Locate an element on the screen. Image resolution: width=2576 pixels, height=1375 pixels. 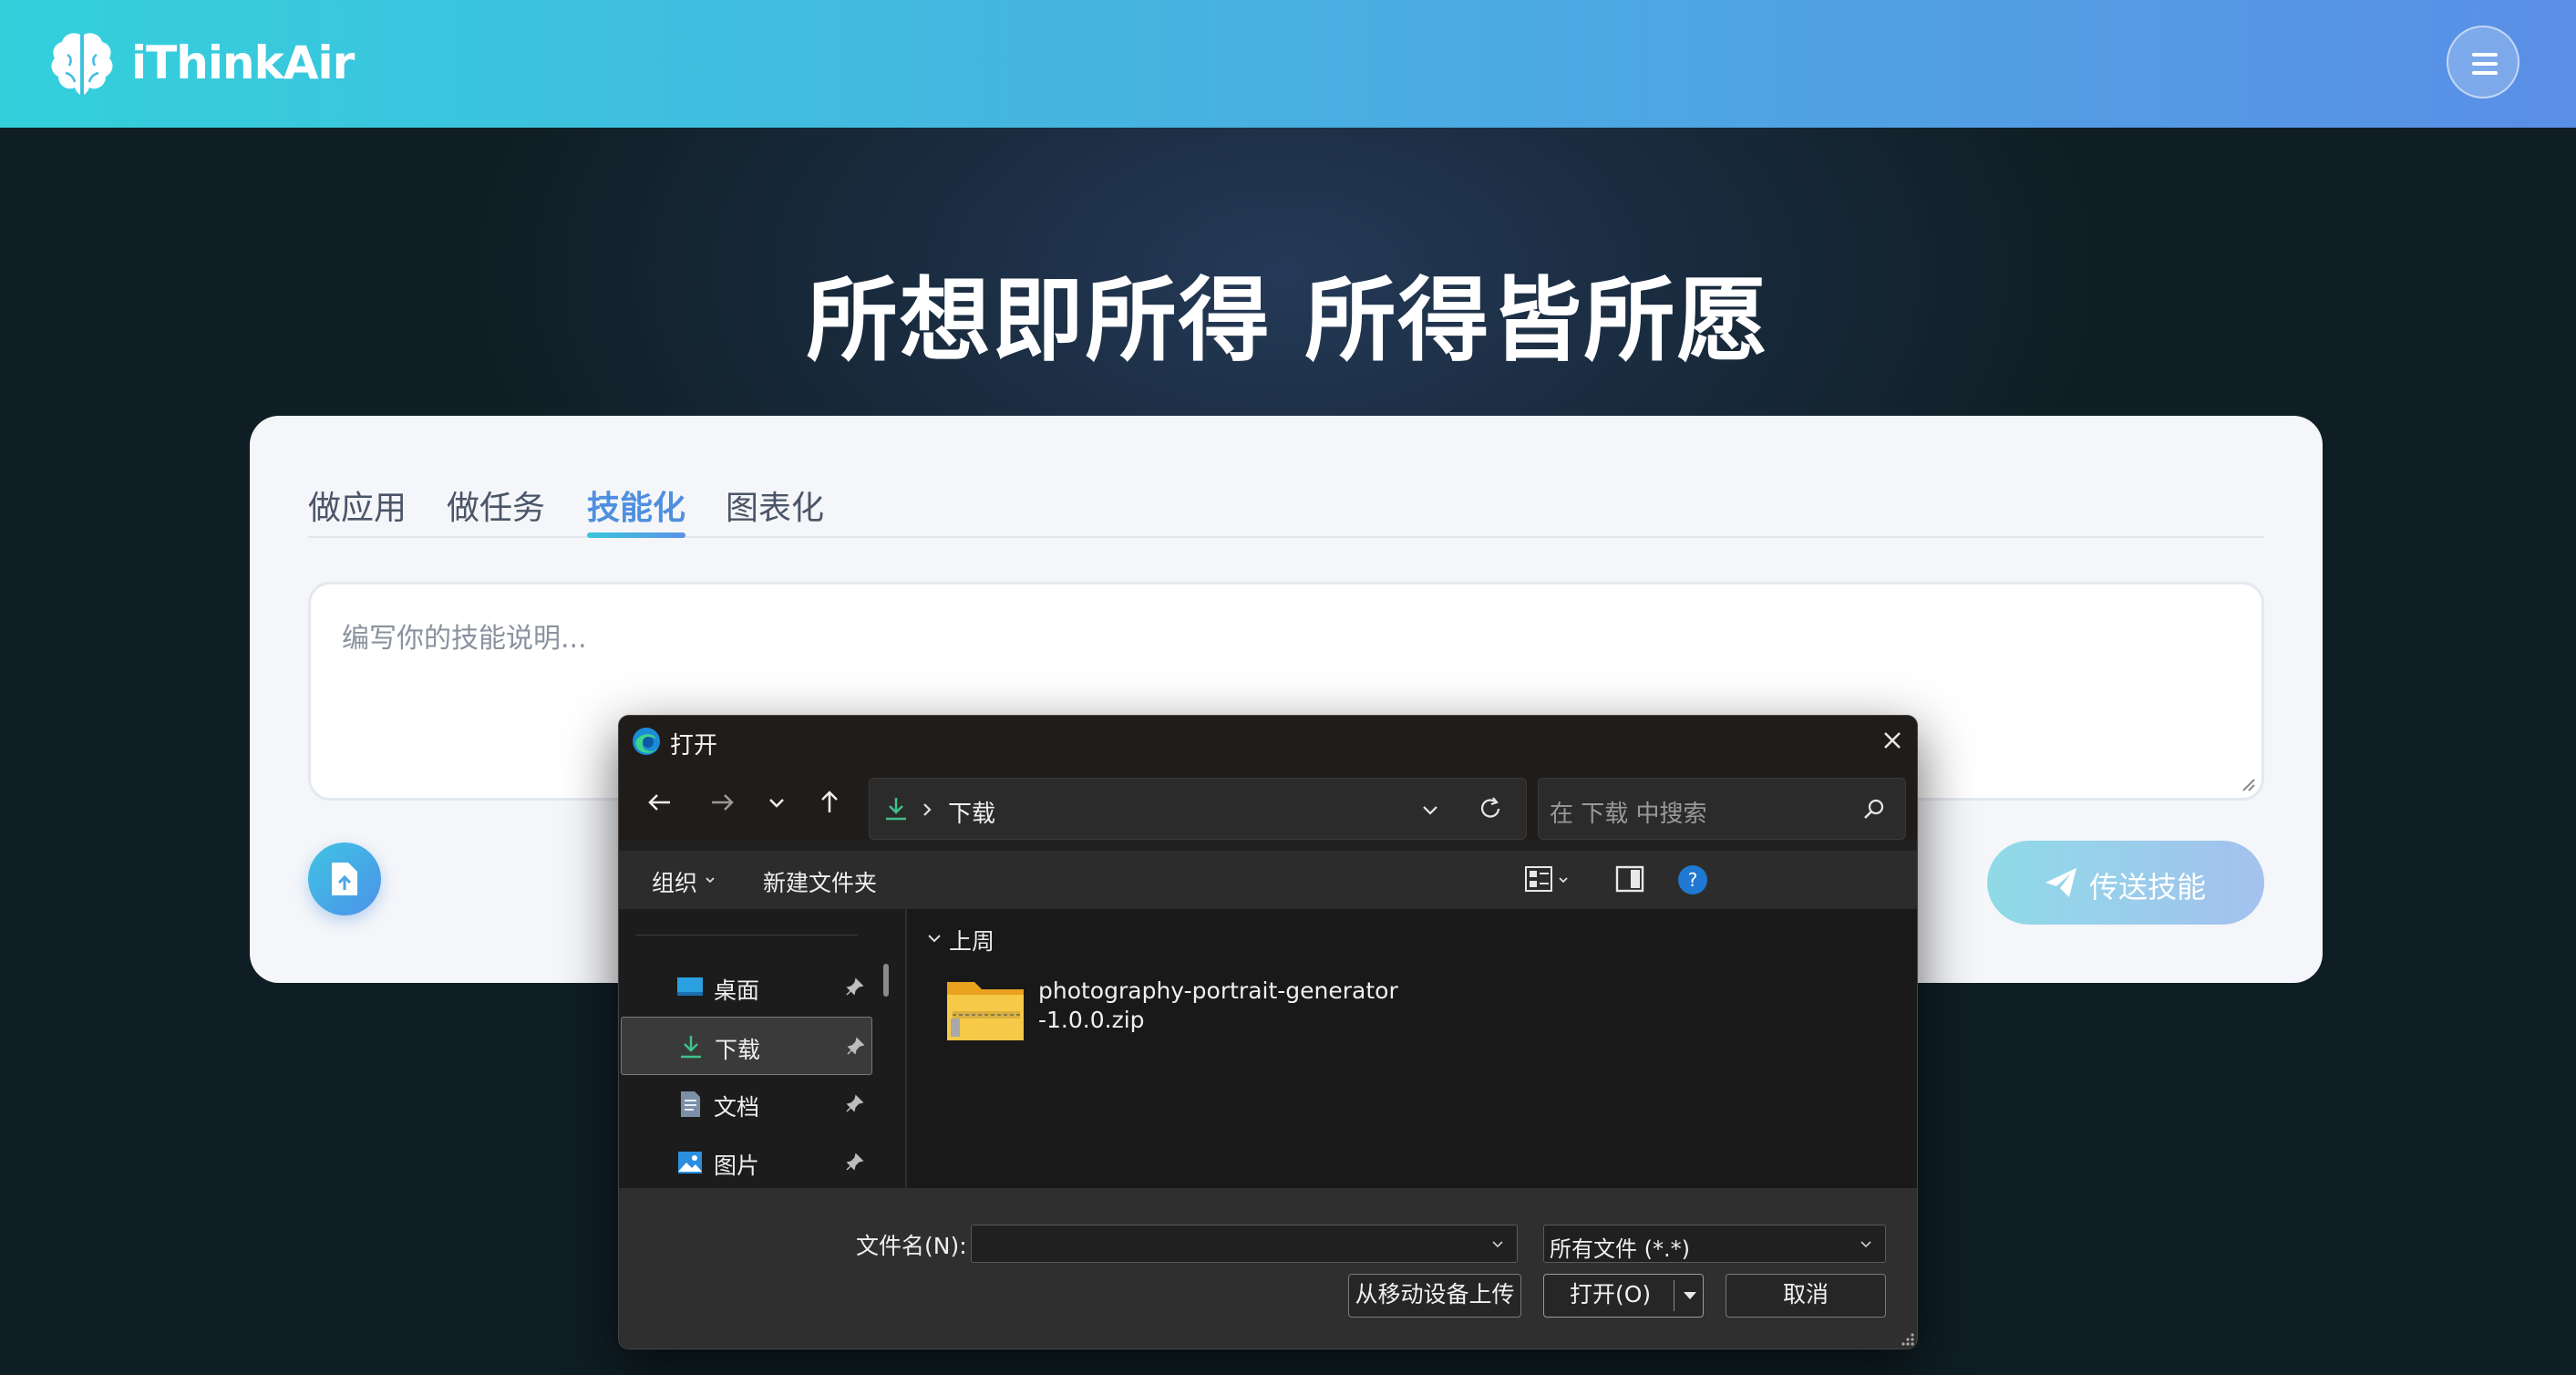
dialog-title: 打开 is located at coordinates (694, 746).